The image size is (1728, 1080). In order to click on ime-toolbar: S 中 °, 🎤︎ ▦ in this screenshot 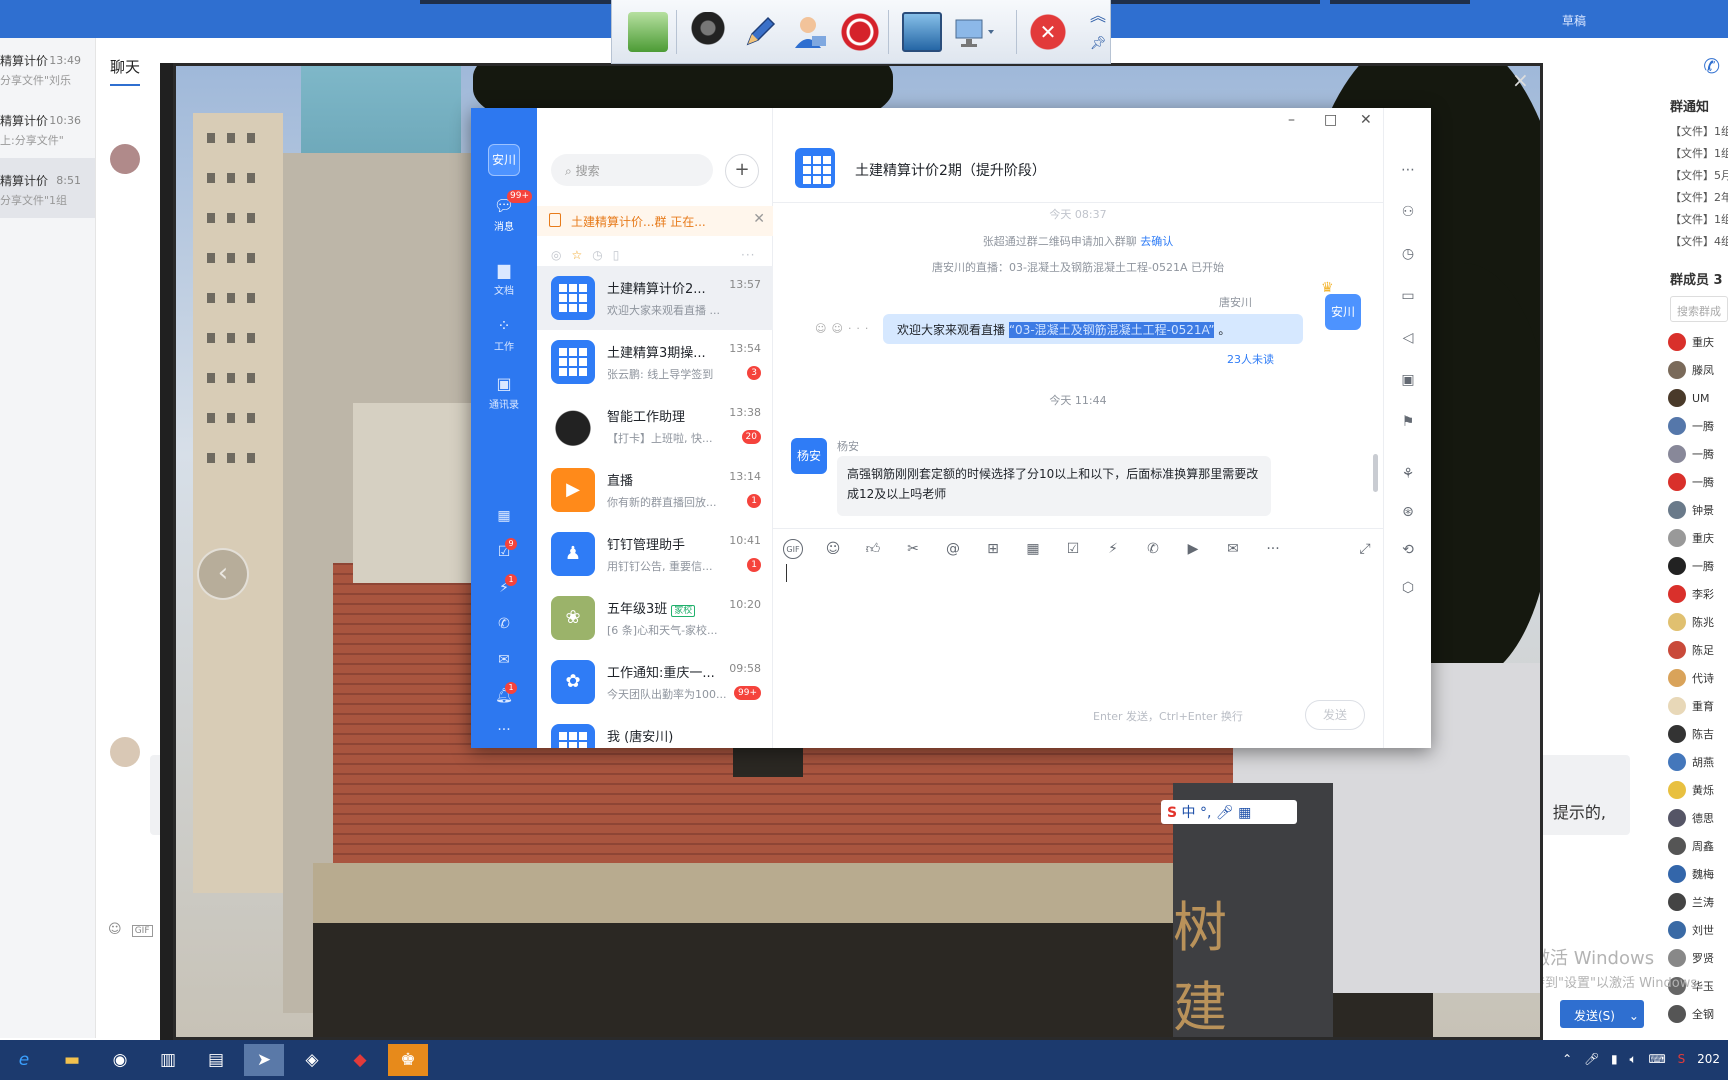, I will do `click(1229, 812)`.